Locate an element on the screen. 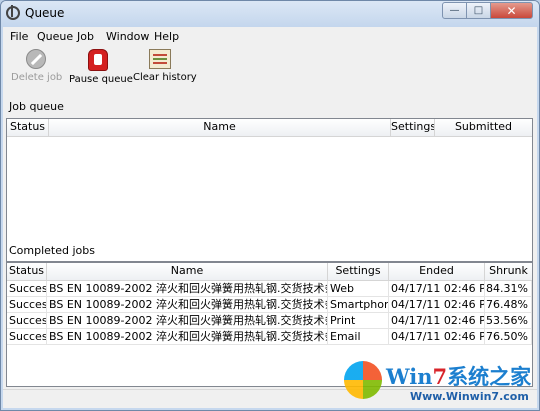 This screenshot has width=540, height=411. job-queue-header: Status Name Settings Submitted is located at coordinates (269, 128).